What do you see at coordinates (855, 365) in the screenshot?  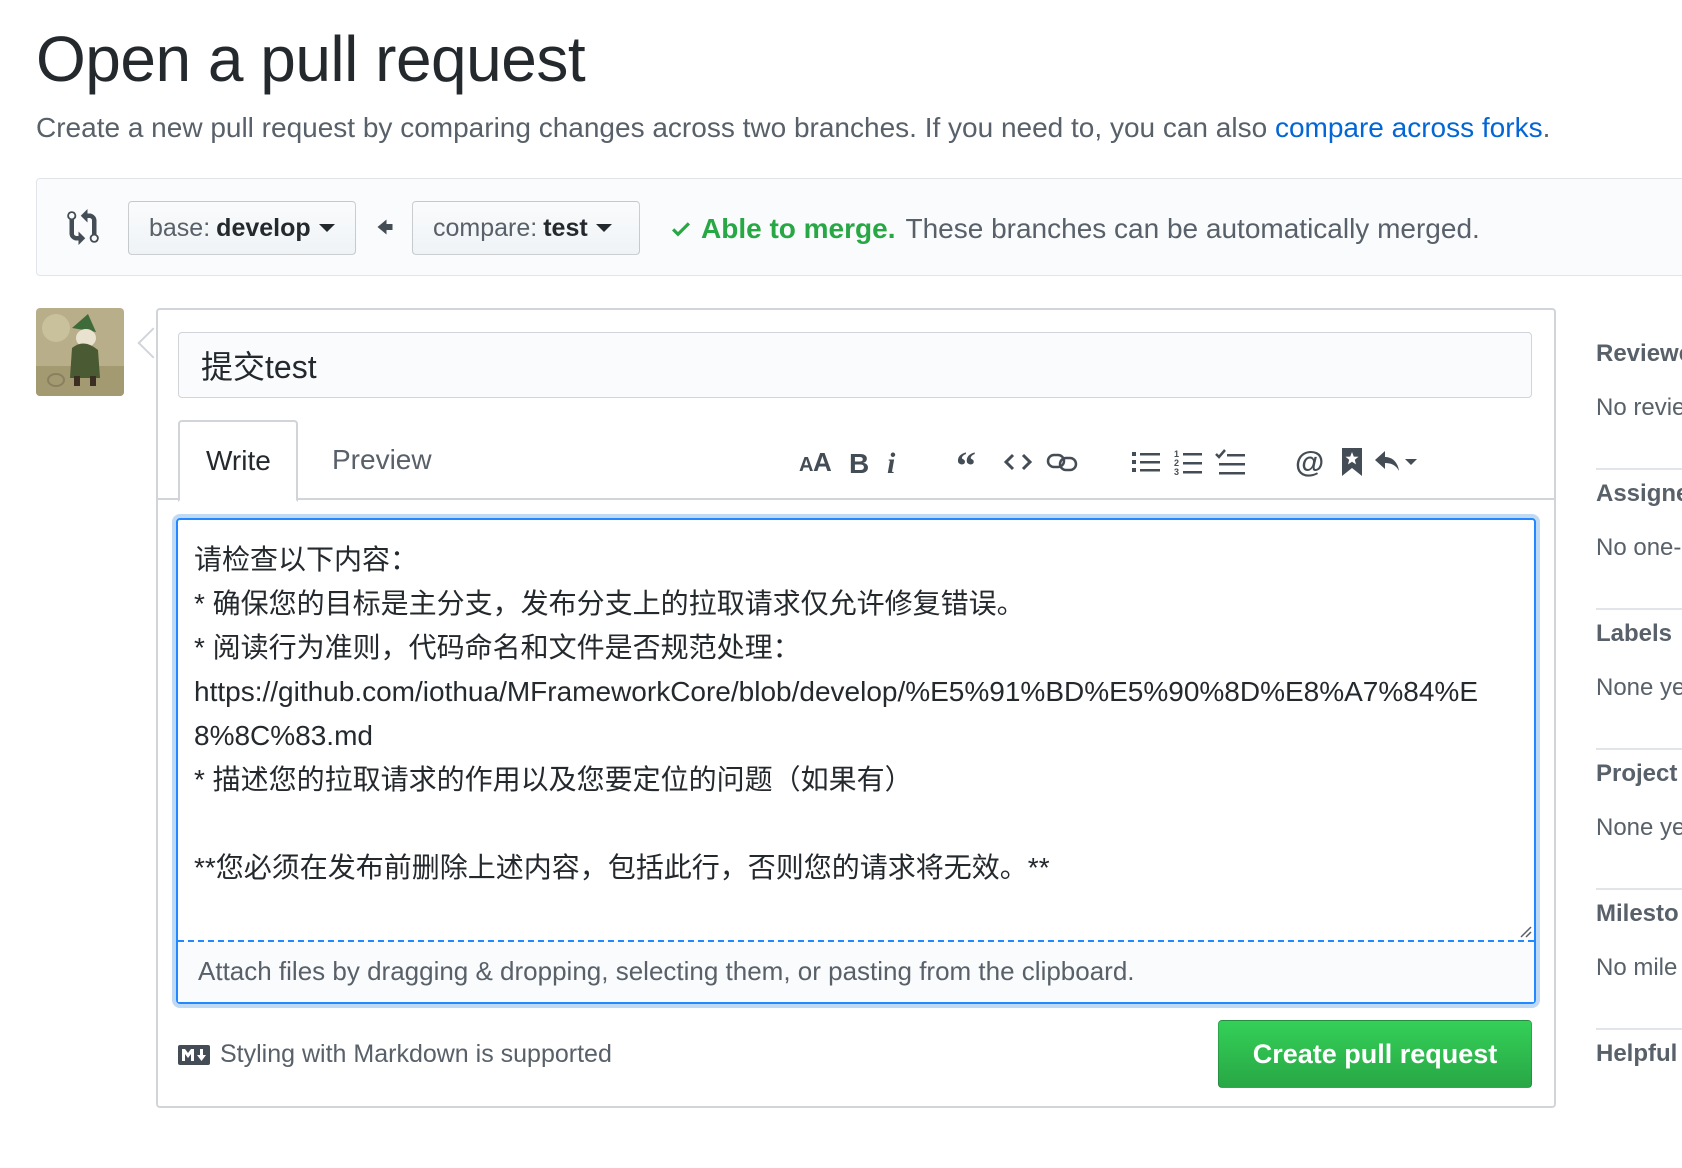 I see `pr-title-input` at bounding box center [855, 365].